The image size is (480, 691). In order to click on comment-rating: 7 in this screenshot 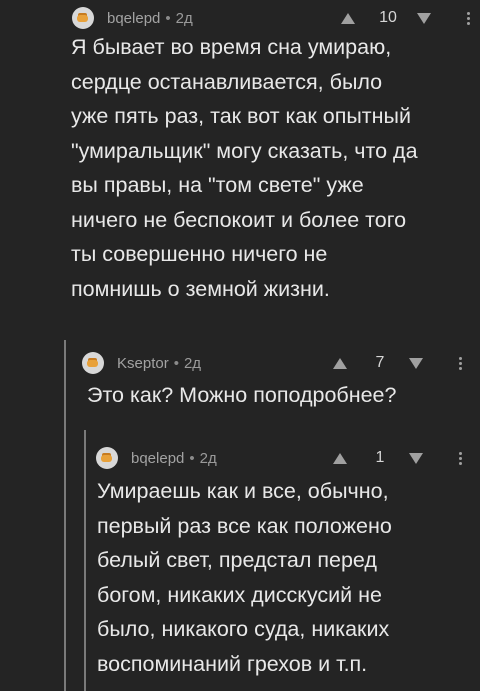, I will do `click(380, 362)`.